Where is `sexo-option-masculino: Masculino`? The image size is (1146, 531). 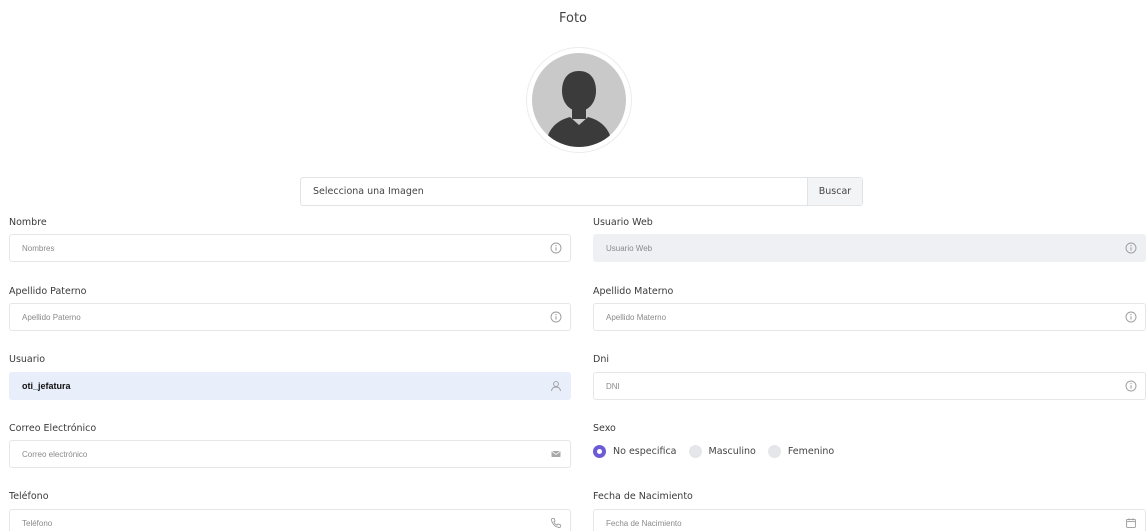 sexo-option-masculino: Masculino is located at coordinates (722, 451).